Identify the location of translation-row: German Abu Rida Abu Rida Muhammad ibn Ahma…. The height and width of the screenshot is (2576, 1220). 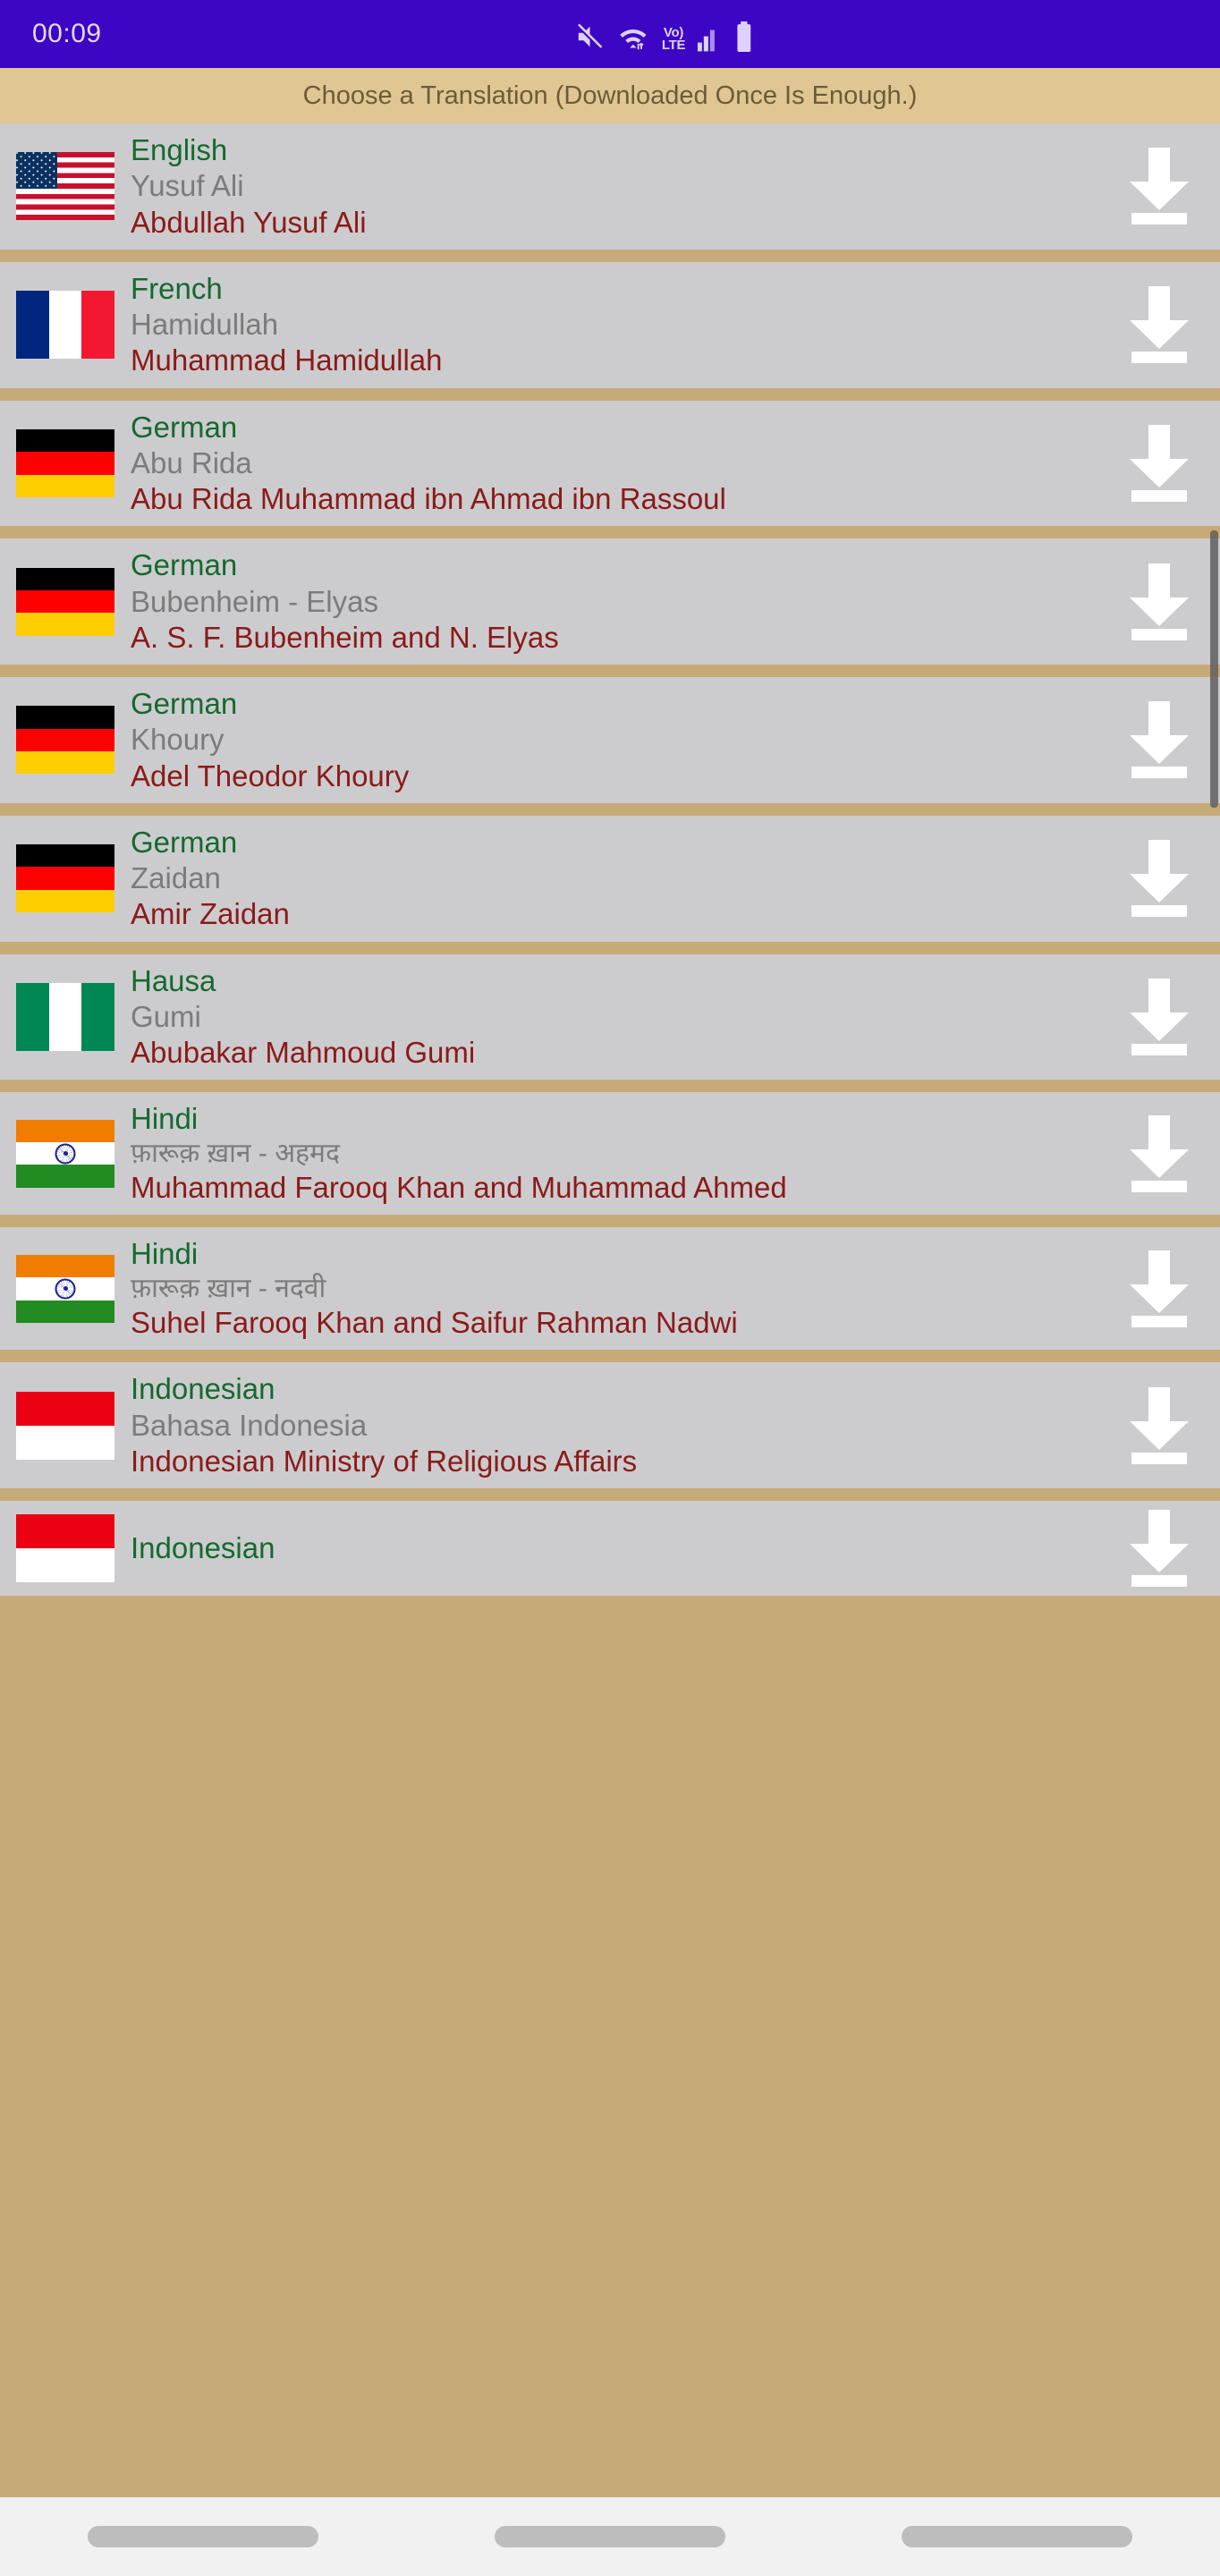
(610, 463).